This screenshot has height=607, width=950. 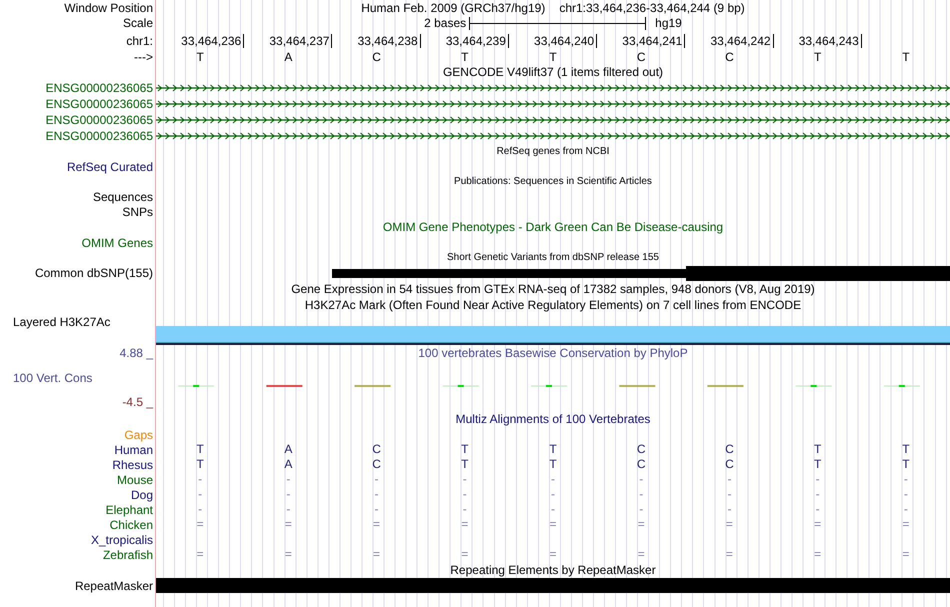 I want to click on row-label: Scale, so click(x=137, y=23).